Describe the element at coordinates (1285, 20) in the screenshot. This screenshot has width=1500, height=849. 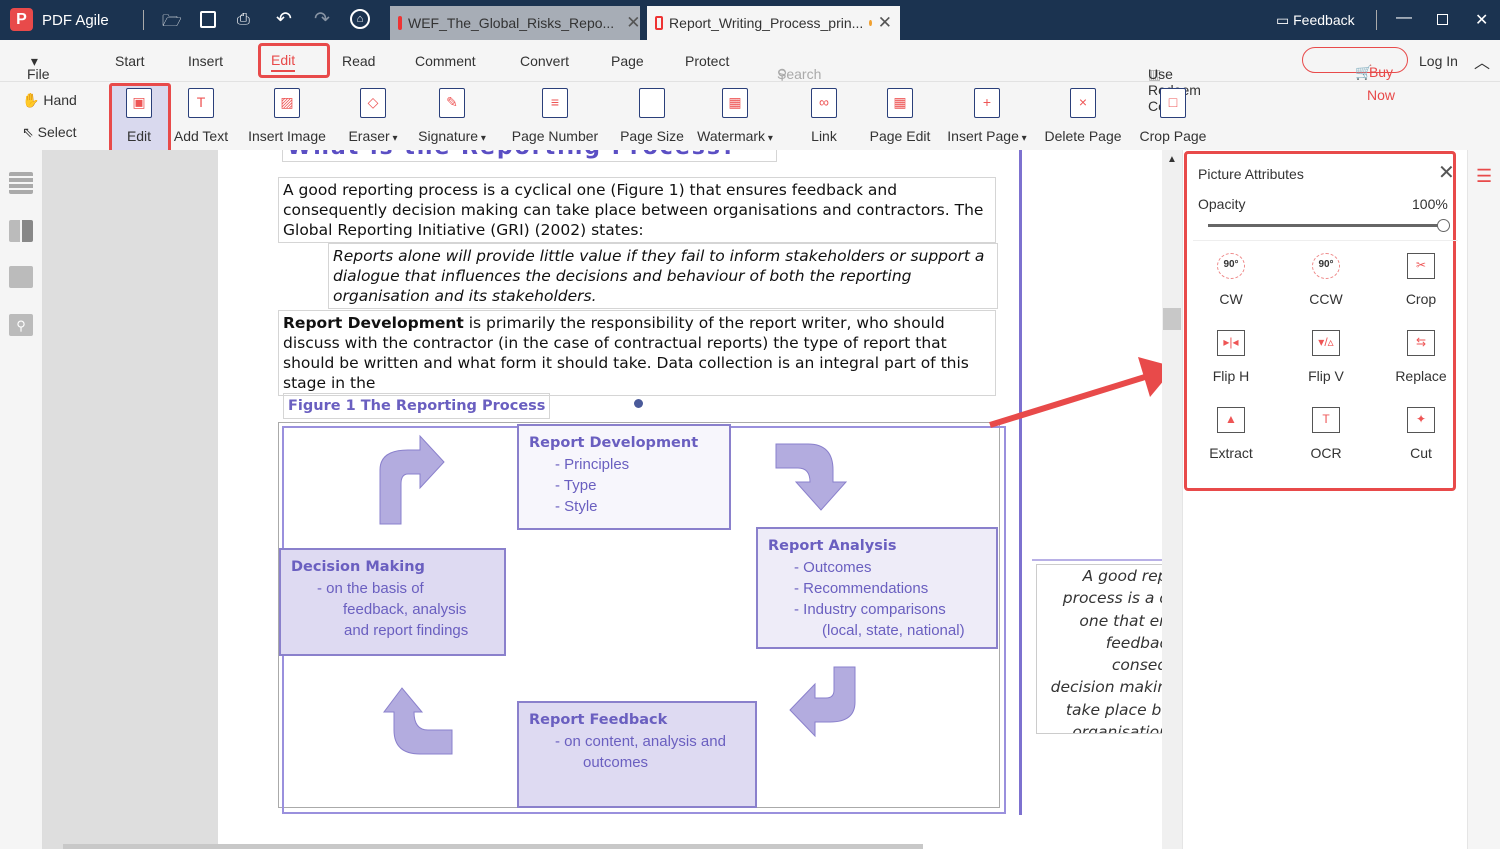
I see `feedback-icon: ▭` at that location.